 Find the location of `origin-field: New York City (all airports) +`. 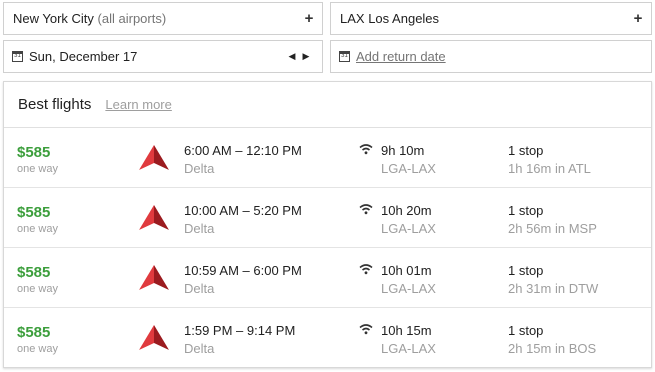

origin-field: New York City (all airports) + is located at coordinates (163, 18).